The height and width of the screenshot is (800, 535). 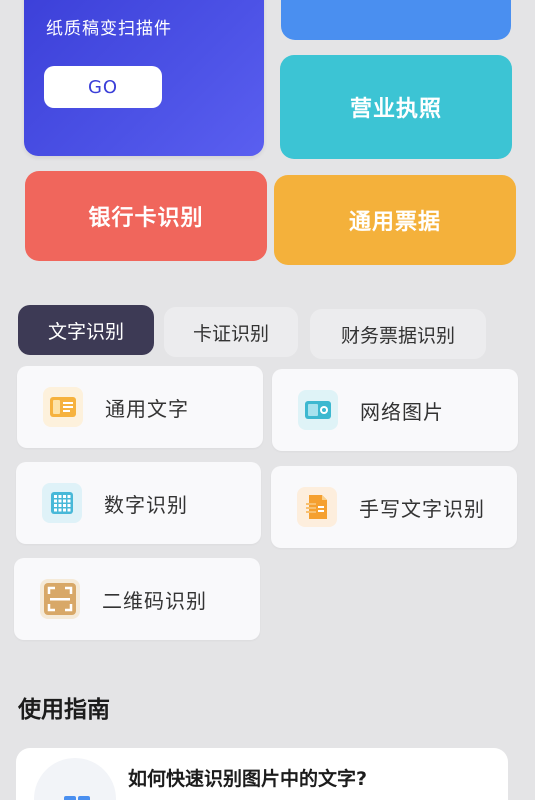 I want to click on feature-qr-code-recognition: 二维码识别, so click(x=137, y=599).